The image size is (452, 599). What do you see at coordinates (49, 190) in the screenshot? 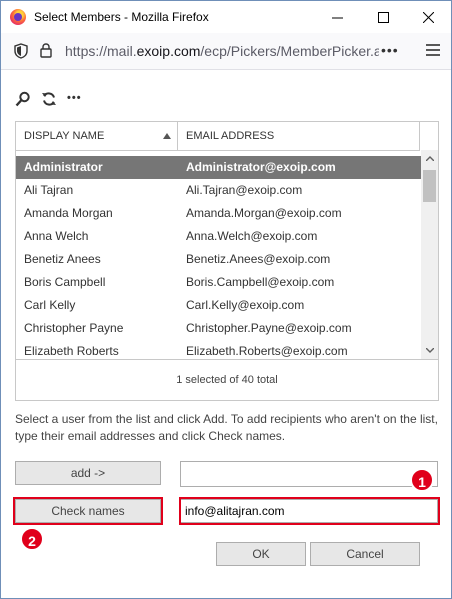
I see `display-name-cell: Ali Tajran` at bounding box center [49, 190].